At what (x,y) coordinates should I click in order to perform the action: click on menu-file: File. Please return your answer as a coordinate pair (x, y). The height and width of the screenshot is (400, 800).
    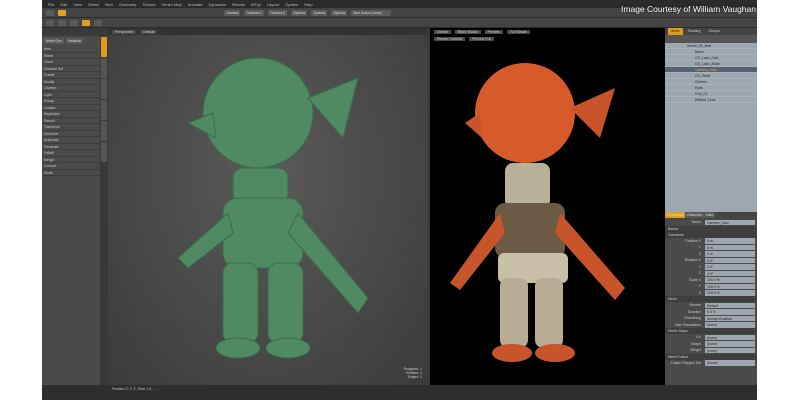
    Looking at the image, I should click on (51, 4).